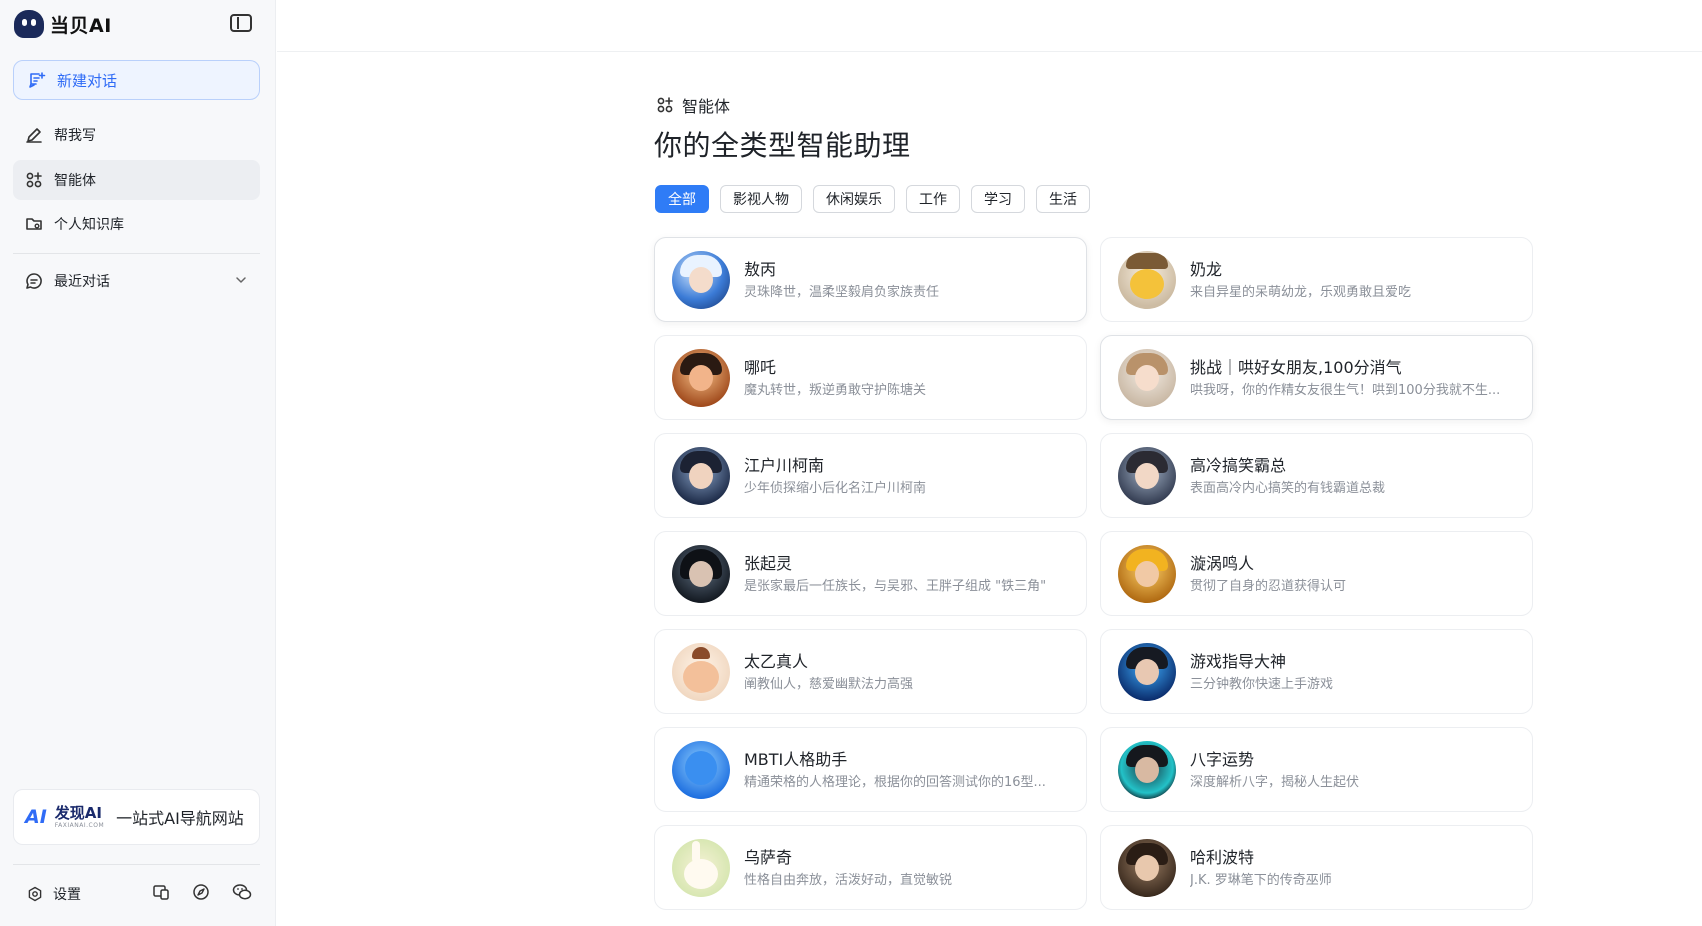 This screenshot has width=1702, height=926. What do you see at coordinates (870, 279) in the screenshot?
I see `agent-card: 敖丙 灵珠降世，温柔坚毅肩负家族责任` at bounding box center [870, 279].